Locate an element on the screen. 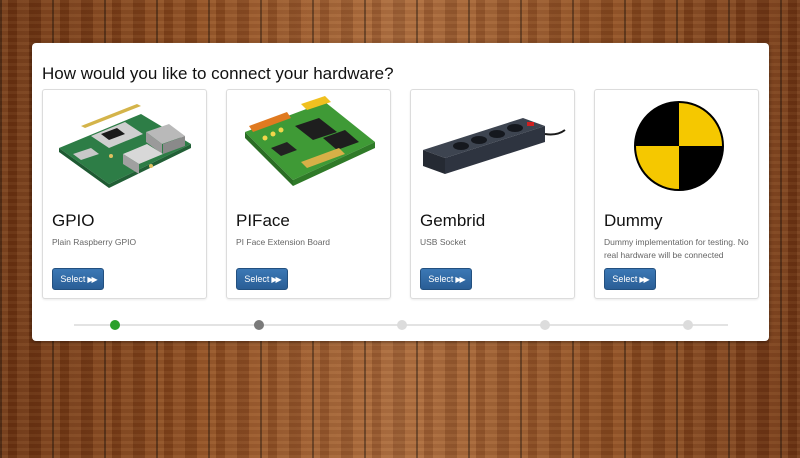 The height and width of the screenshot is (458, 800). power-strip-icon is located at coordinates (493, 146).